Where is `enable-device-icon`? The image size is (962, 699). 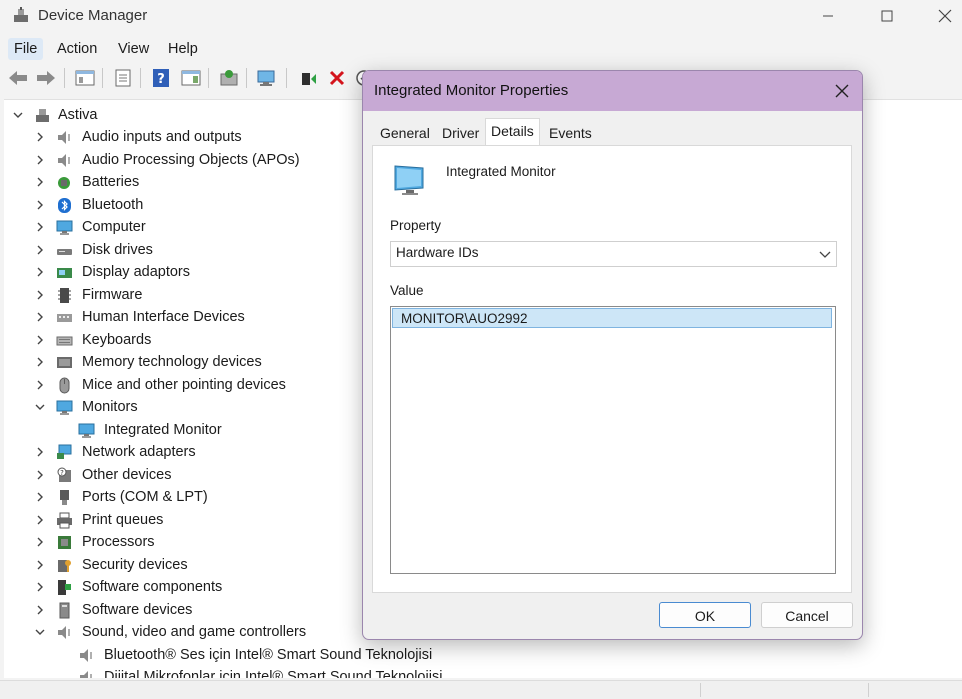
enable-device-icon is located at coordinates (309, 79).